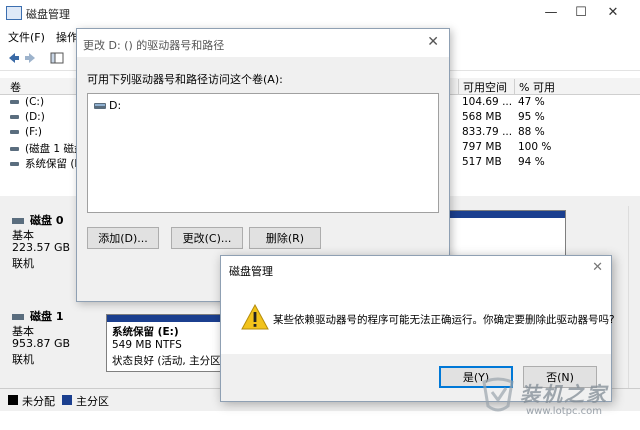  Describe the element at coordinates (531, 162) in the screenshot. I see `volume-percent: 94 %` at that location.